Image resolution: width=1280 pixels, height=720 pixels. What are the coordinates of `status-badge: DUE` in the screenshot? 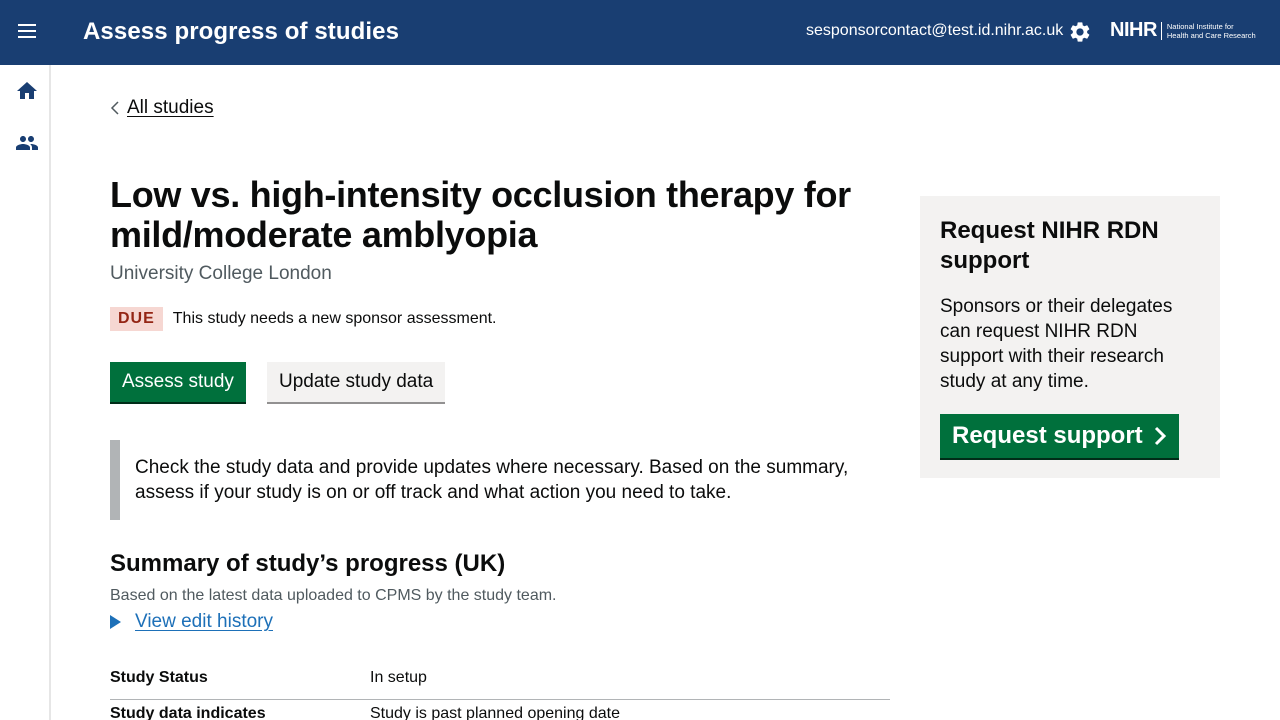 It's located at (136, 319).